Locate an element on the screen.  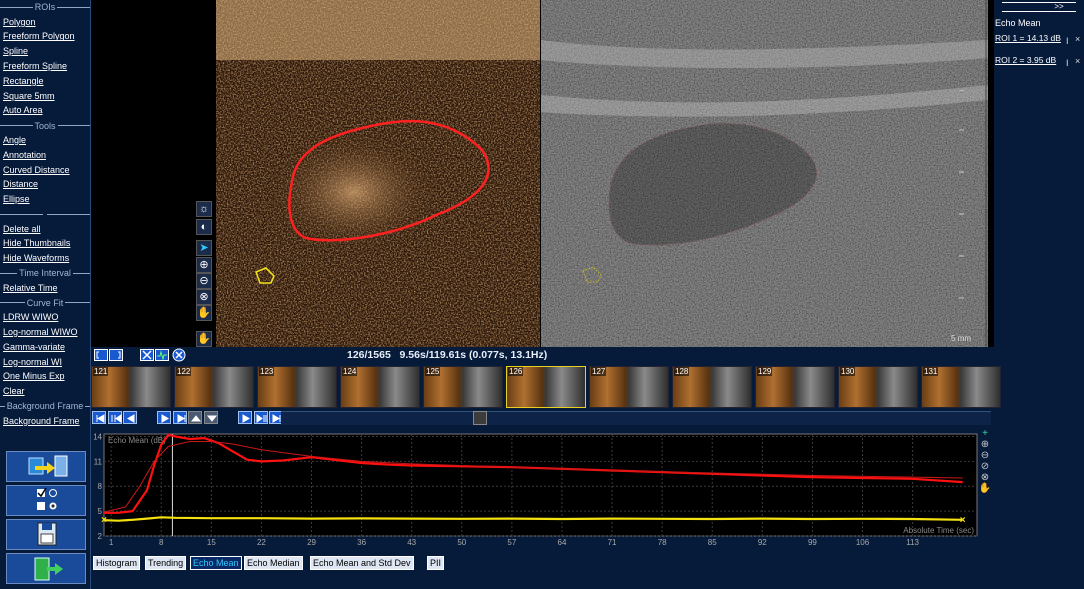
prev-marker-icon is located at coordinates (115, 417).